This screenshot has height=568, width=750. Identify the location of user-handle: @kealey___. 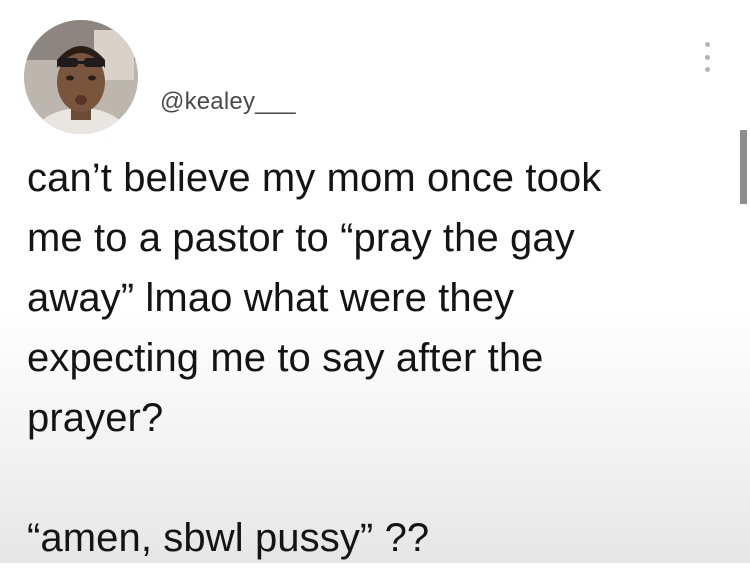
(228, 102).